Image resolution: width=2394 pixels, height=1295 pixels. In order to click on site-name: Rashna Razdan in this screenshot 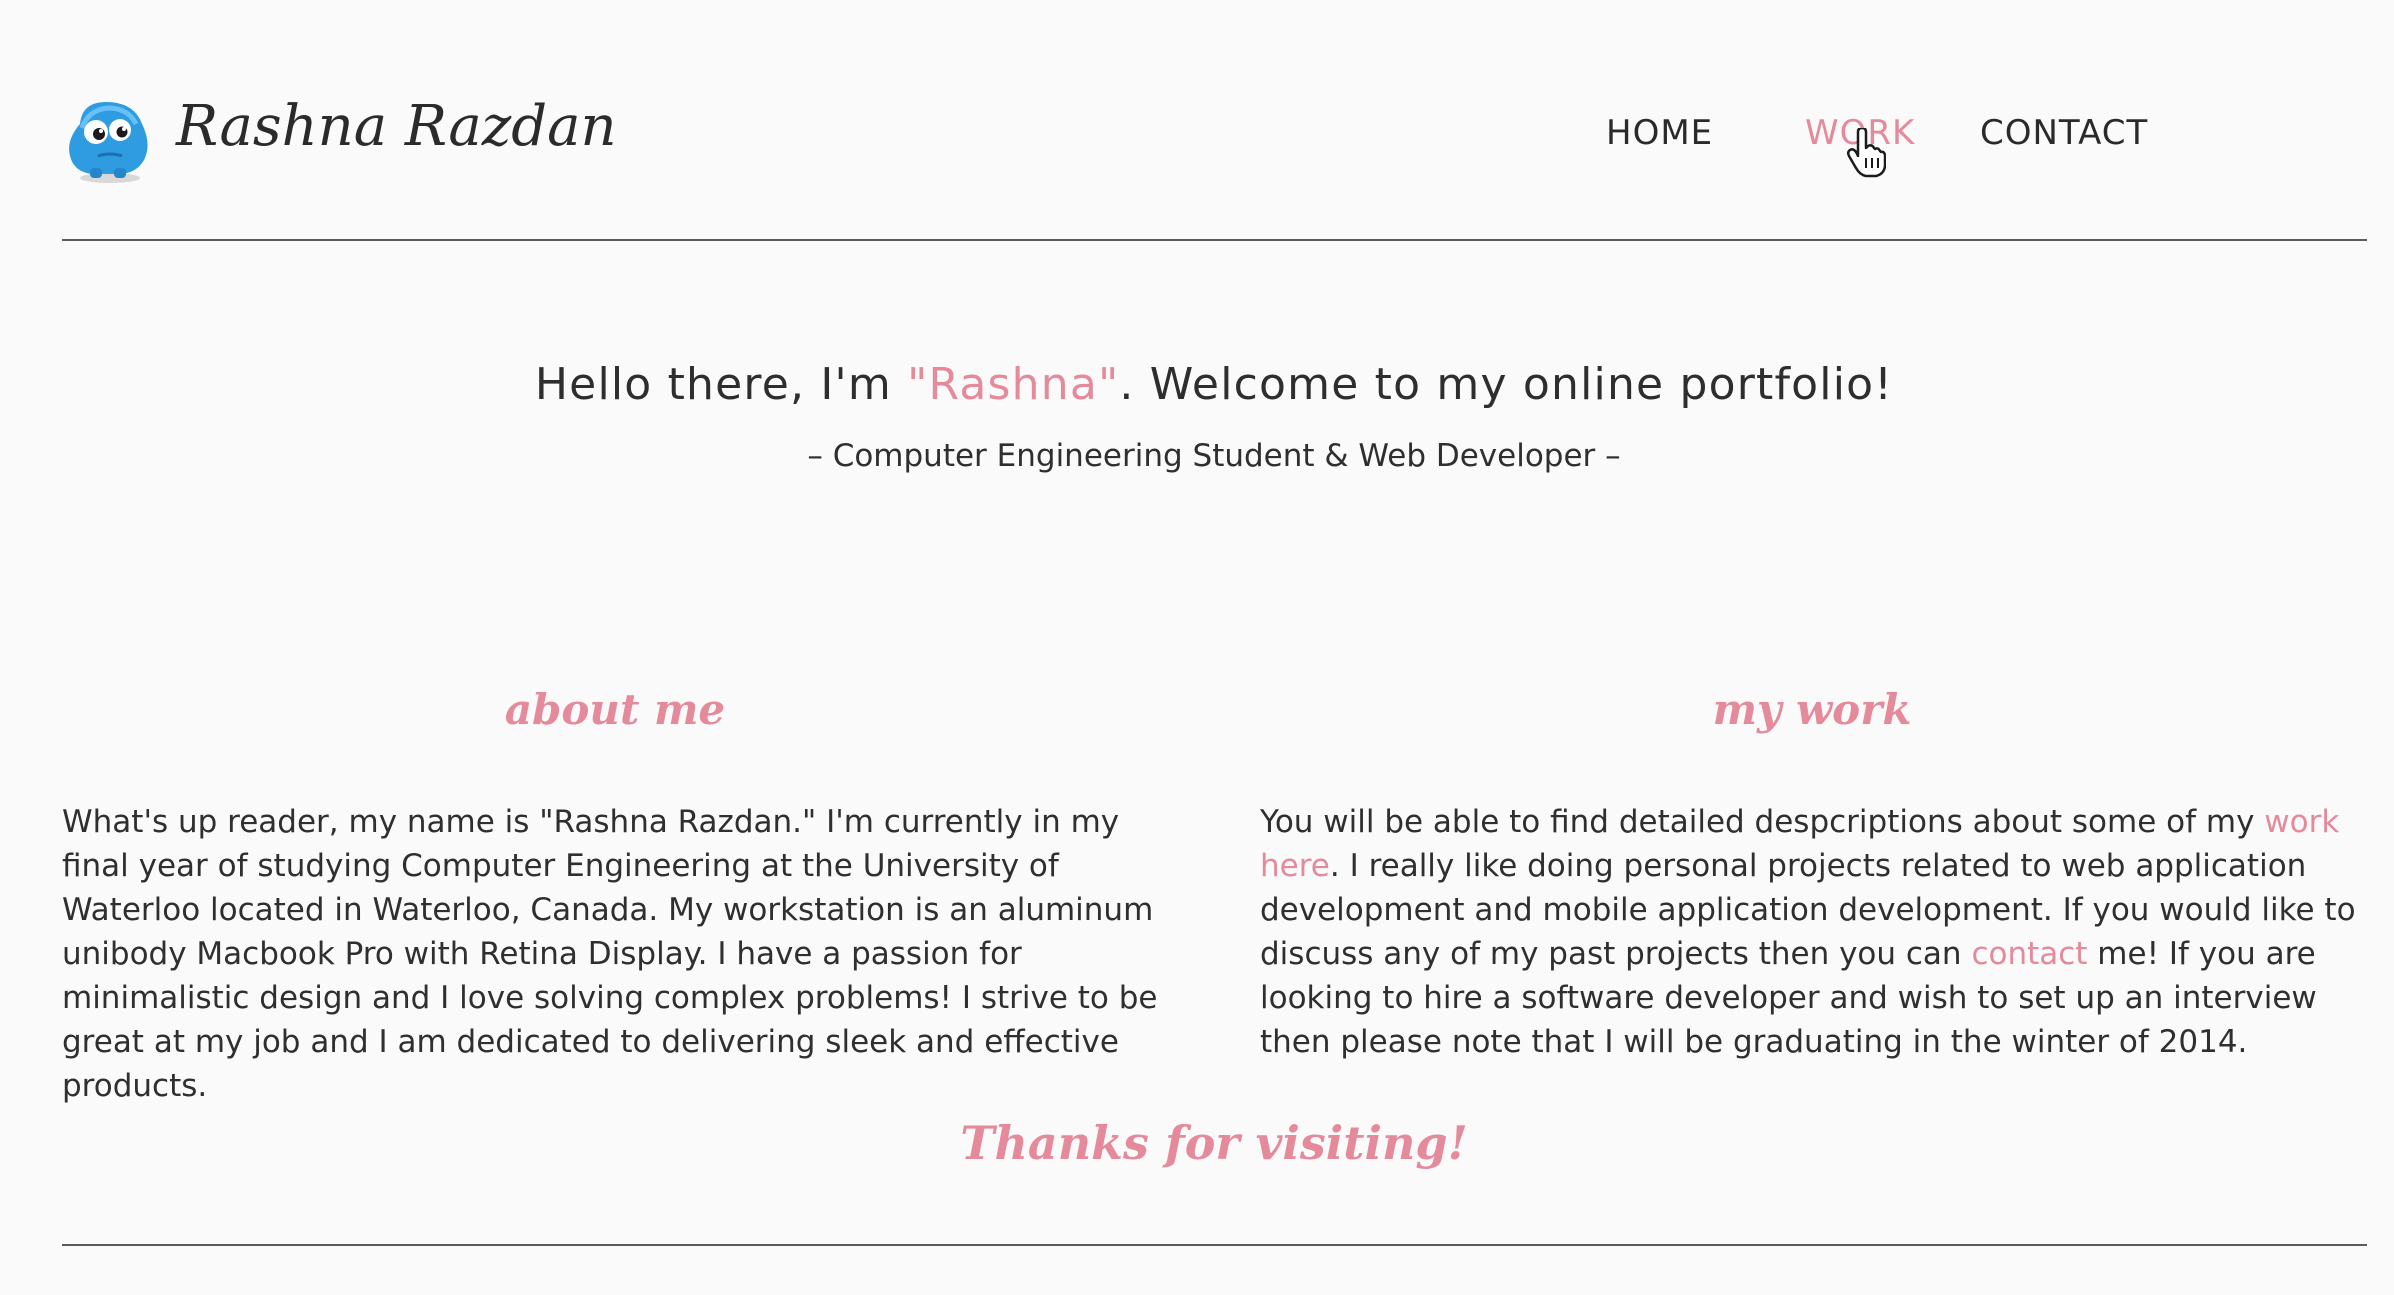, I will do `click(396, 127)`.